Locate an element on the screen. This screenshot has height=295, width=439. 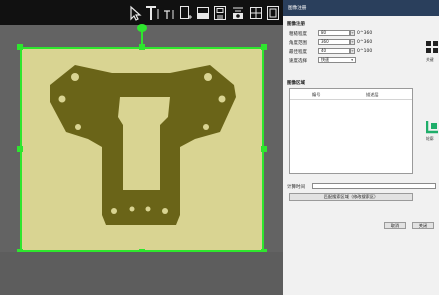
roi-handle-top-left is located at coordinates (20, 47).